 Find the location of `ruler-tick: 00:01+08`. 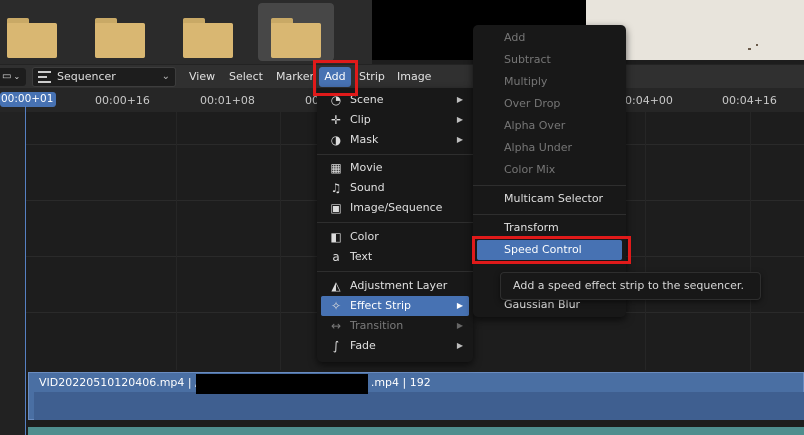

ruler-tick: 00:01+08 is located at coordinates (227, 100).